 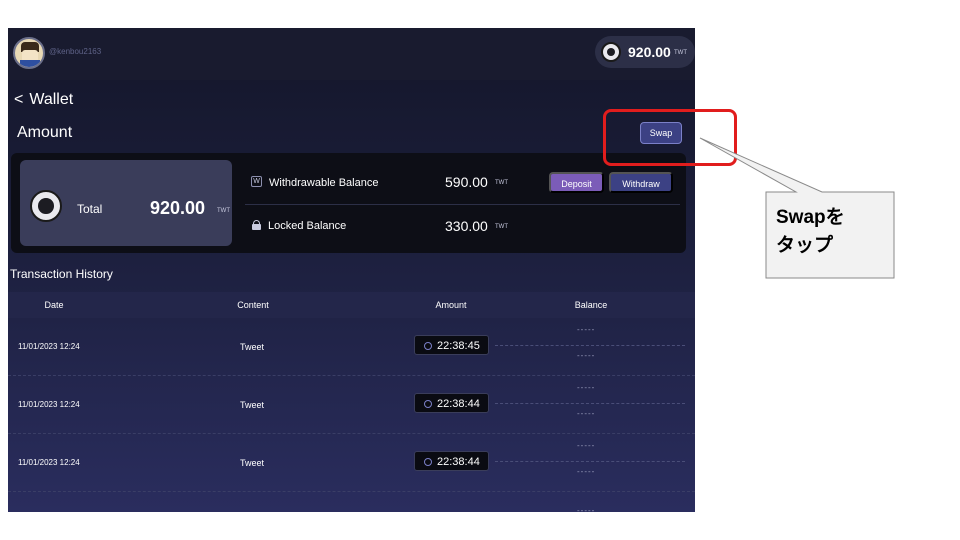 What do you see at coordinates (61, 274) in the screenshot?
I see `transaction-history-title: Transaction History` at bounding box center [61, 274].